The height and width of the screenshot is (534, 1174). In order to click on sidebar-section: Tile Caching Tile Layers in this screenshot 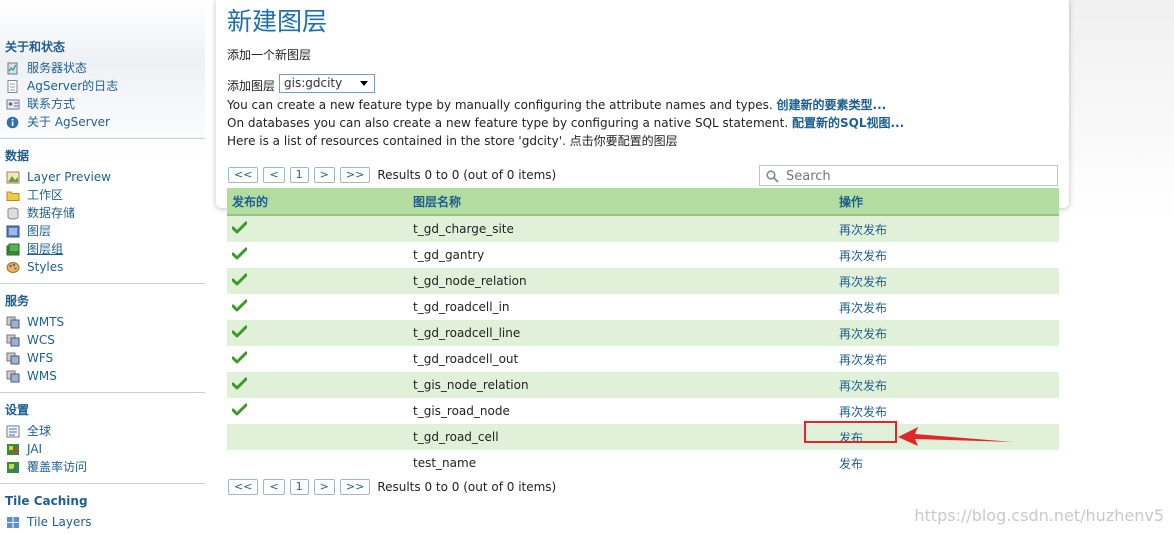, I will do `click(102, 511)`.